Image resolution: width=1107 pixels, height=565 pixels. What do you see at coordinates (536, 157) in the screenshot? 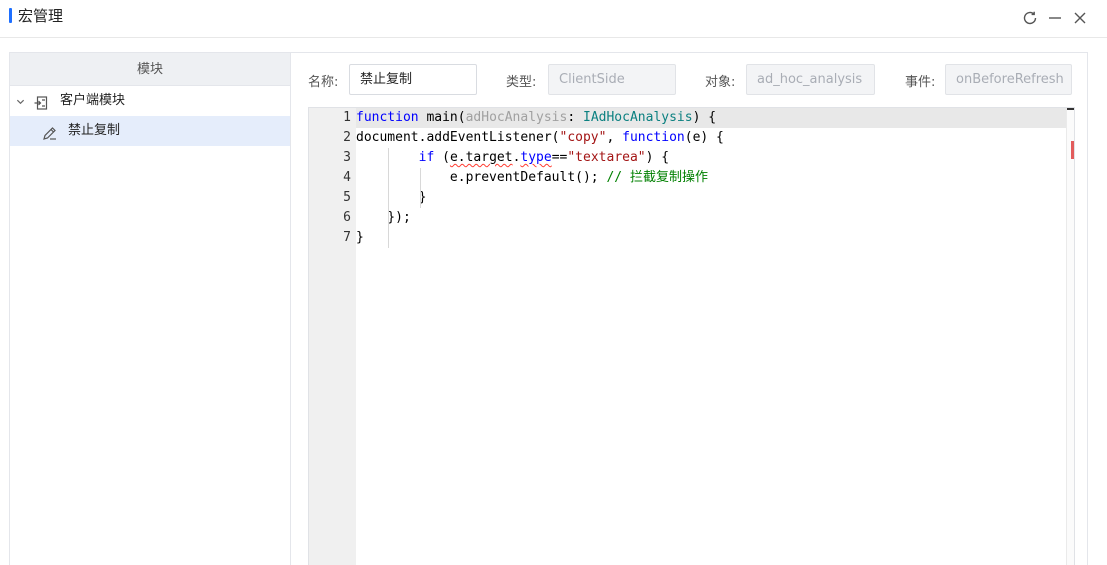
I see `code-token-warning: type` at bounding box center [536, 157].